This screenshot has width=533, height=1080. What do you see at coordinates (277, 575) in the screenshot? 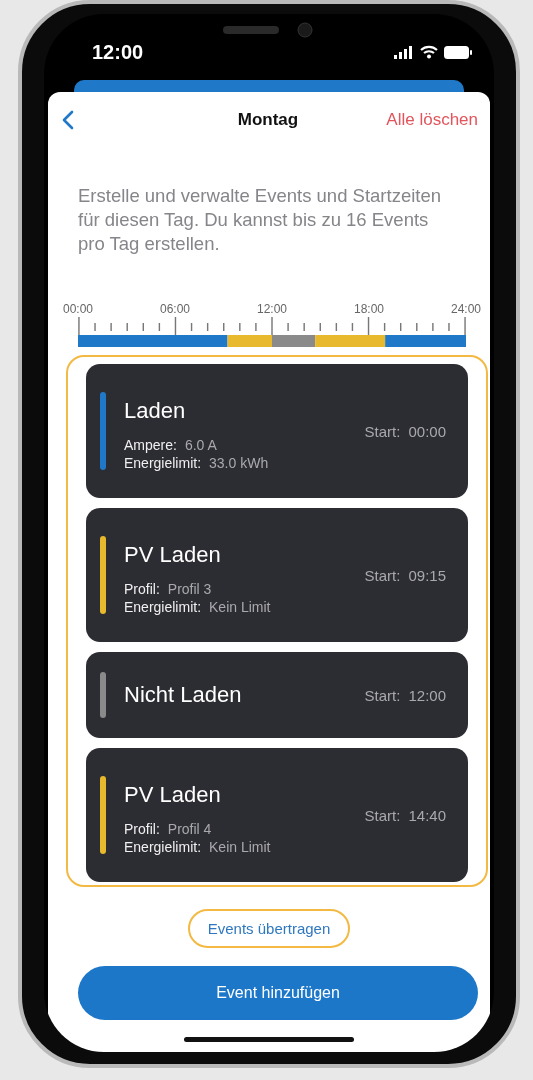
I see `event-card: PV Laden Profil: Profil 3 Energielimit: Kein Limit Start: 09:15` at bounding box center [277, 575].